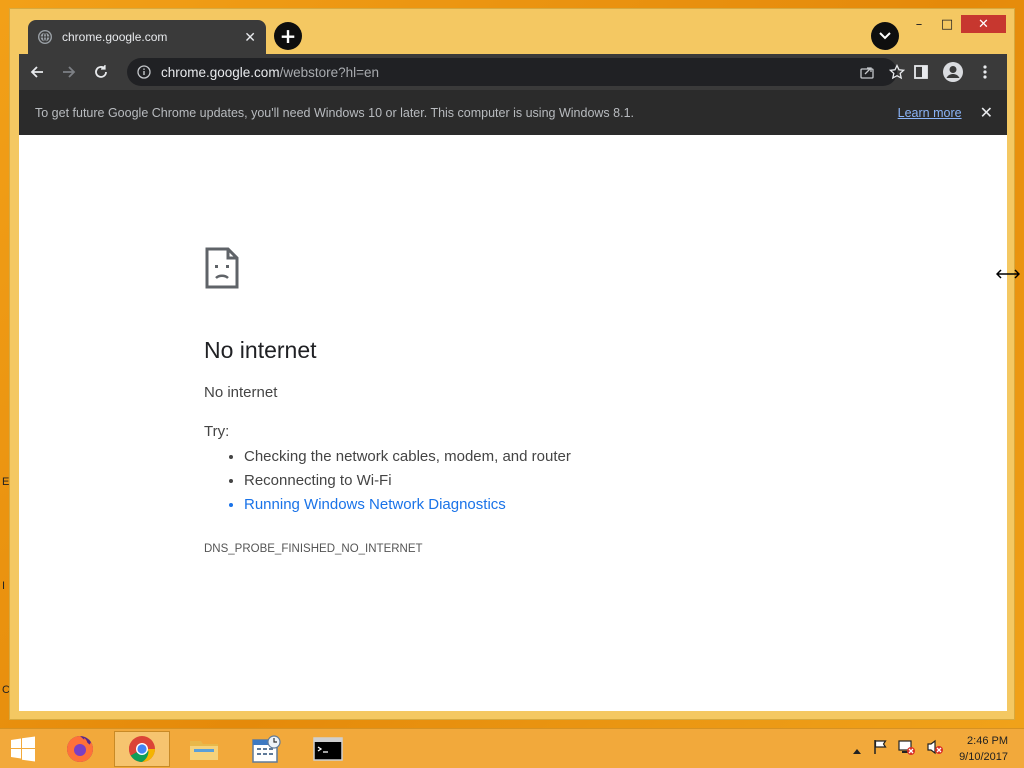 The height and width of the screenshot is (768, 1024). I want to click on forward-button, so click(69, 72).